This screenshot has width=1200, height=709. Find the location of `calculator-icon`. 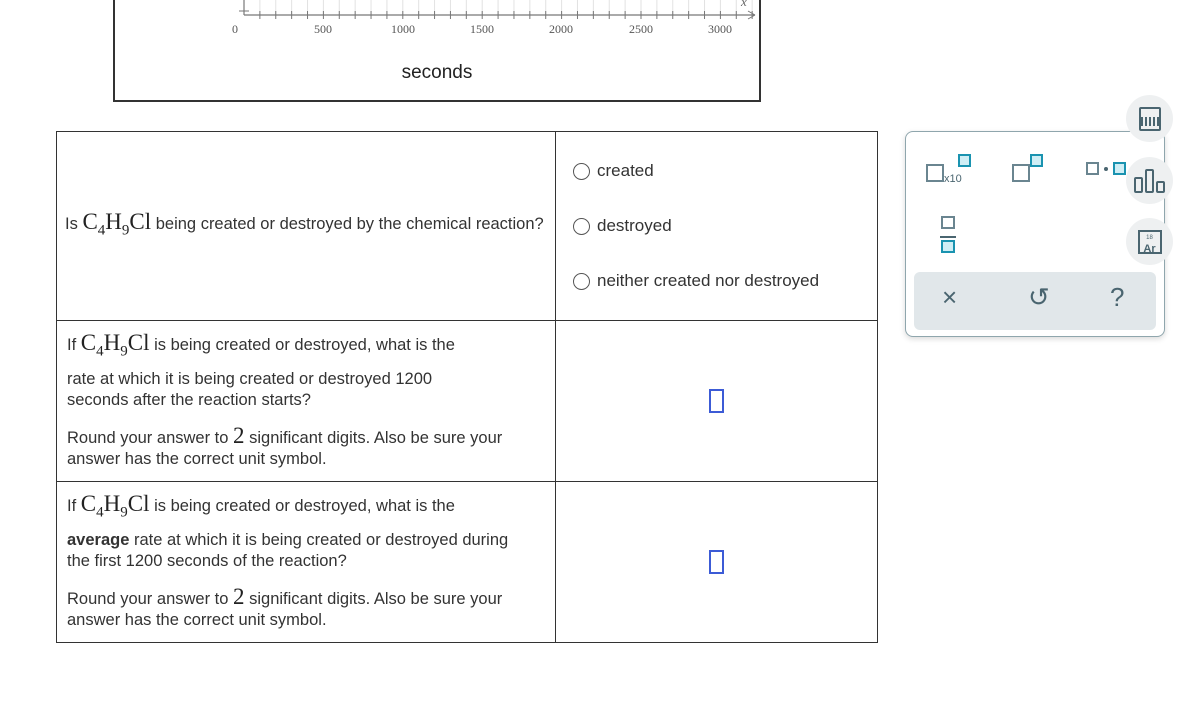

calculator-icon is located at coordinates (1149, 118).